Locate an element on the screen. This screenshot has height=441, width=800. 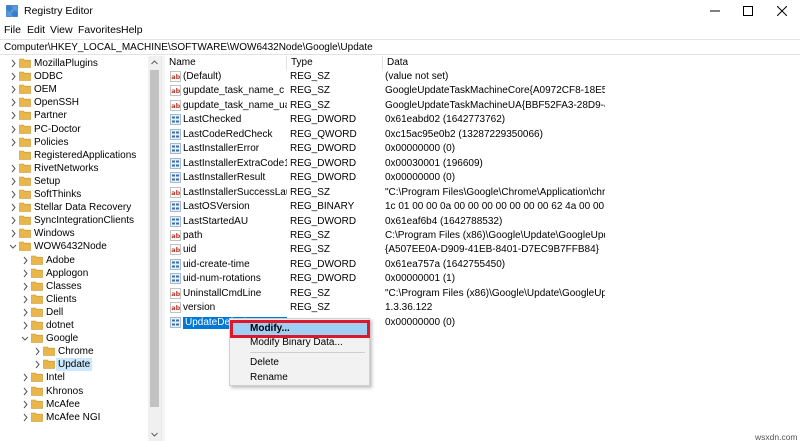
menu-view: View is located at coordinates (61, 30).